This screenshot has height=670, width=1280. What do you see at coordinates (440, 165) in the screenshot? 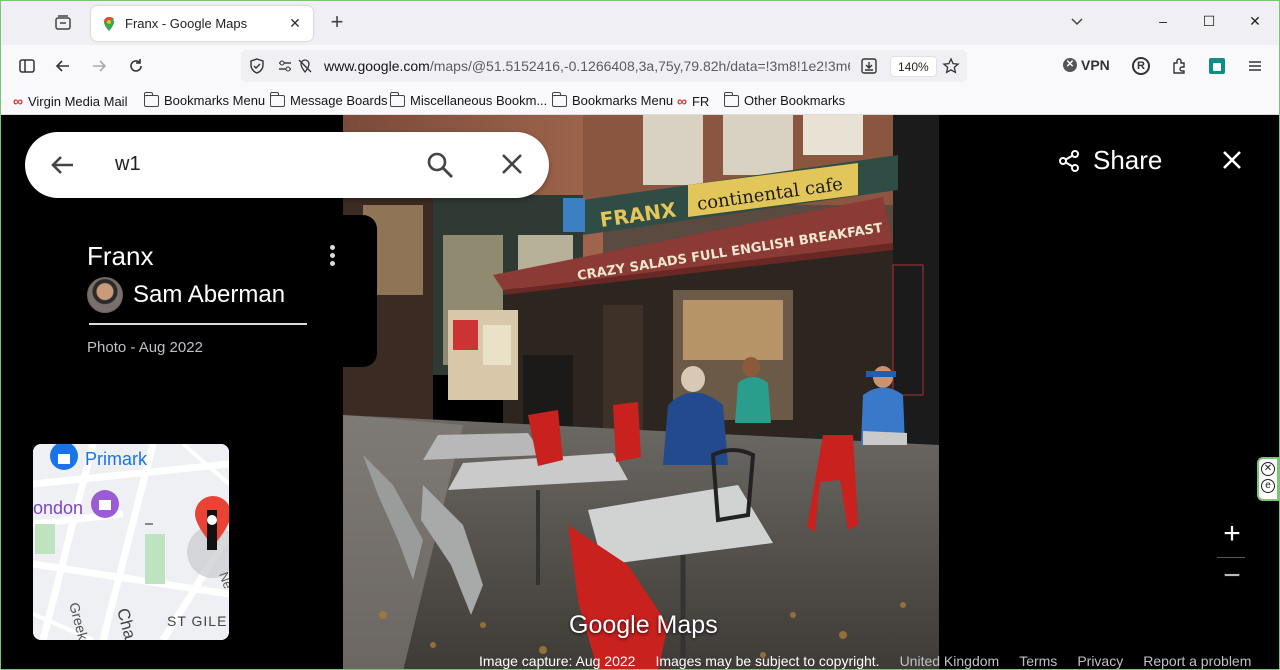
I see `search-icon` at bounding box center [440, 165].